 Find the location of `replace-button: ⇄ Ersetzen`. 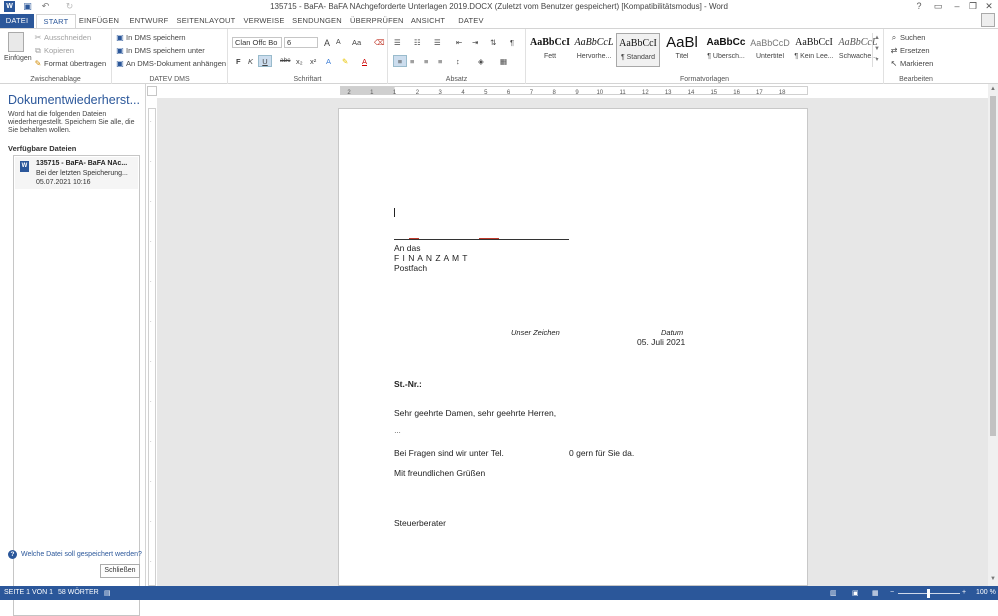

replace-button: ⇄ Ersetzen is located at coordinates (910, 50).